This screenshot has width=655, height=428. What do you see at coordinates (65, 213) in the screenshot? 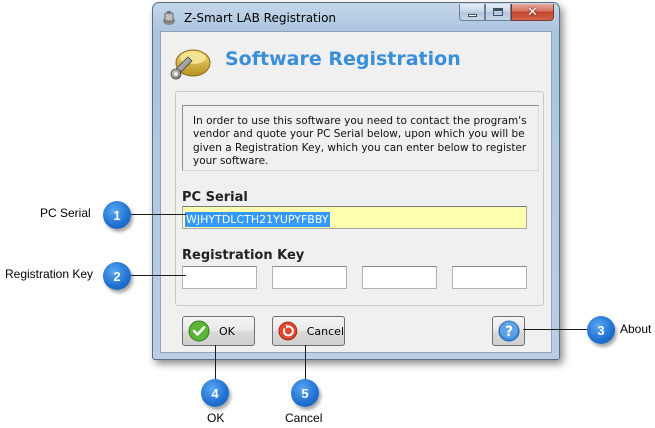
I see `callout-label-pc-serial: PC Serial` at bounding box center [65, 213].